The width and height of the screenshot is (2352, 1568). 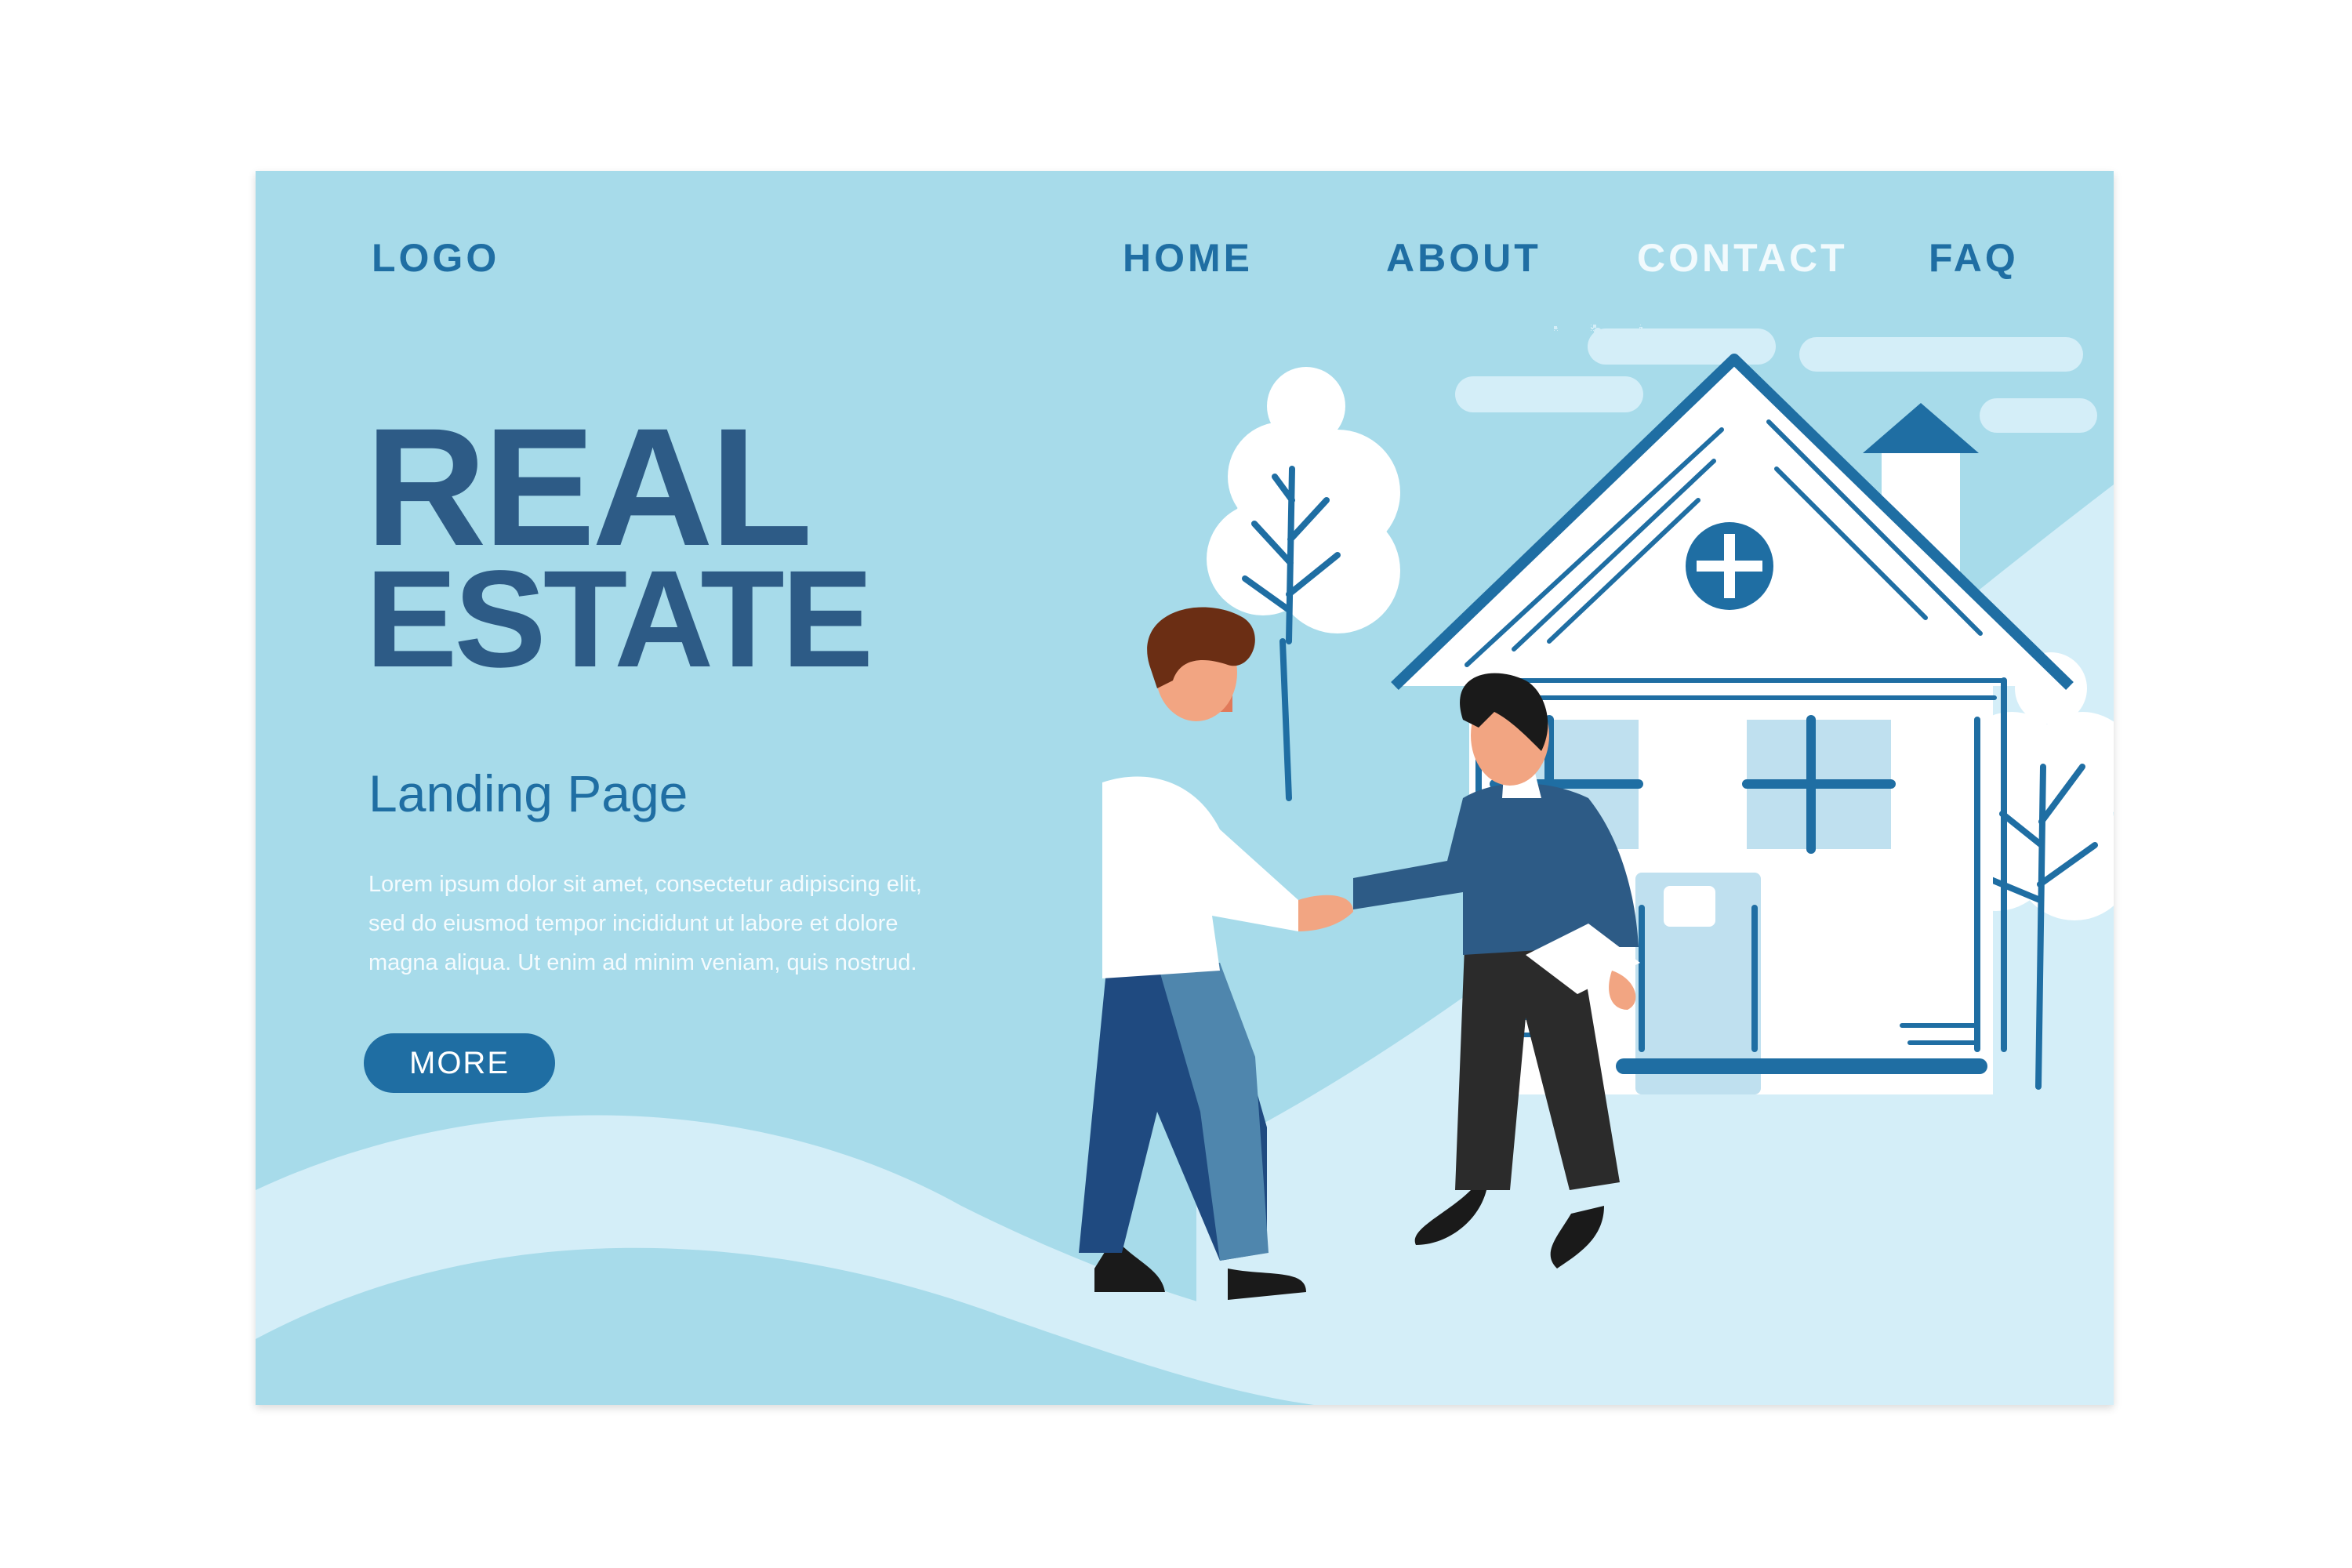 I want to click on hero-title-line1: REAL, so click(x=589, y=487).